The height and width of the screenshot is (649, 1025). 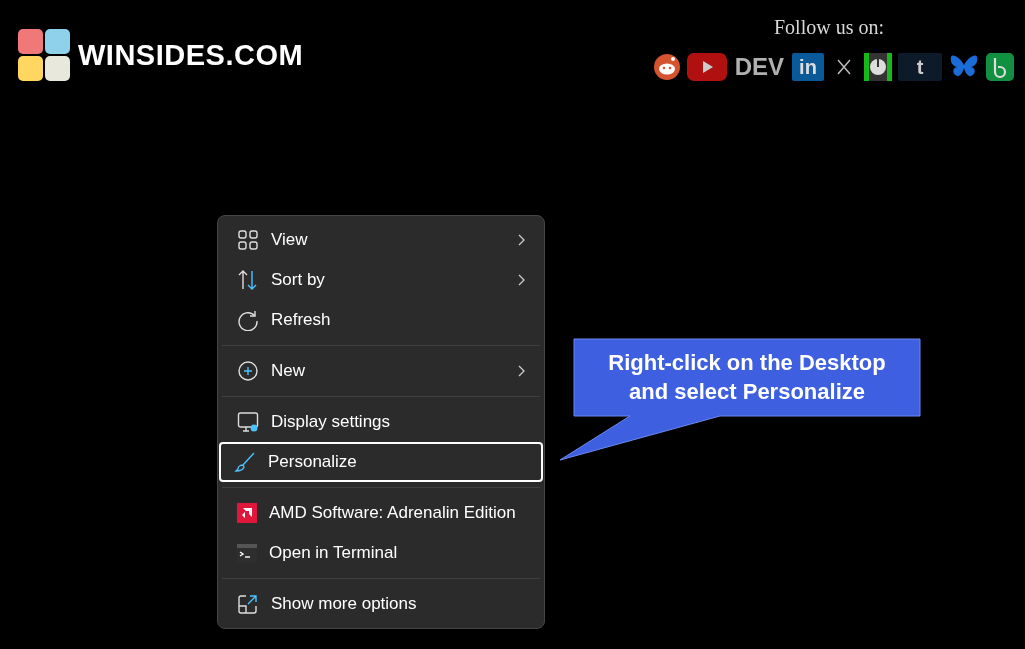 I want to click on follow-title: Follow us on:, so click(x=828, y=27).